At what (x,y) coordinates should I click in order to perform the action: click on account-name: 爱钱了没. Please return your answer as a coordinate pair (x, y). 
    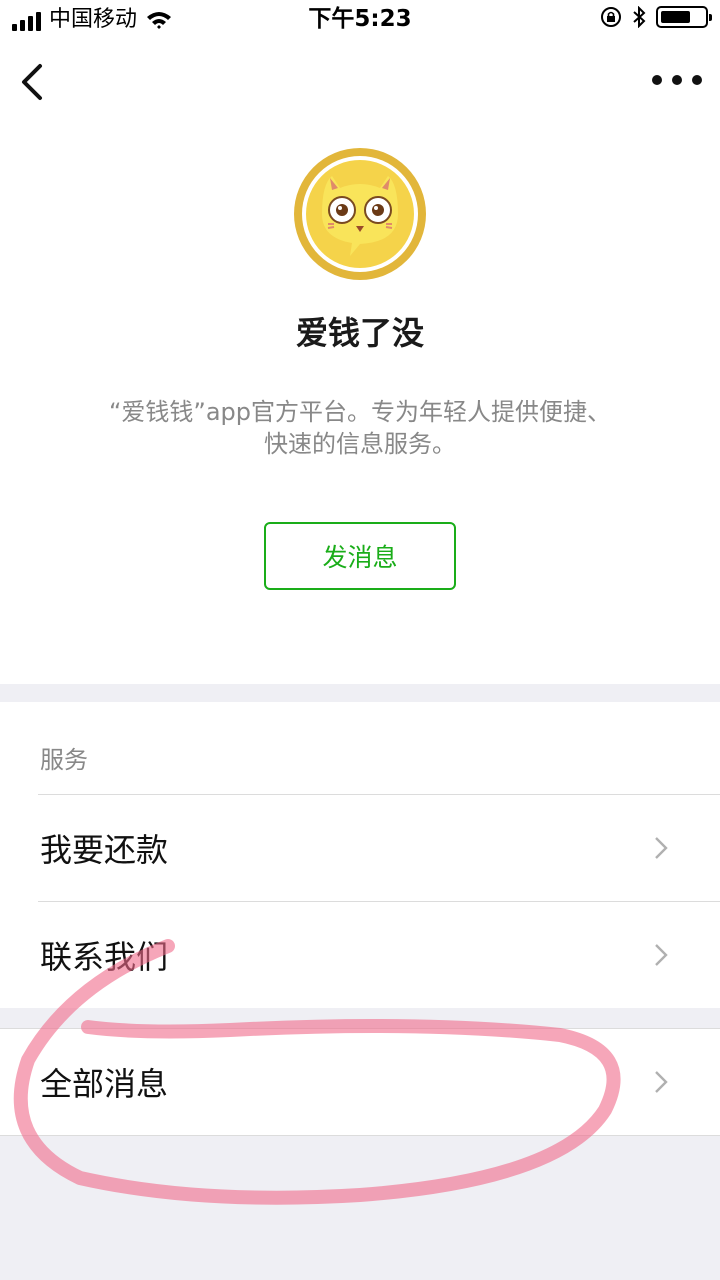
    Looking at the image, I should click on (359, 333).